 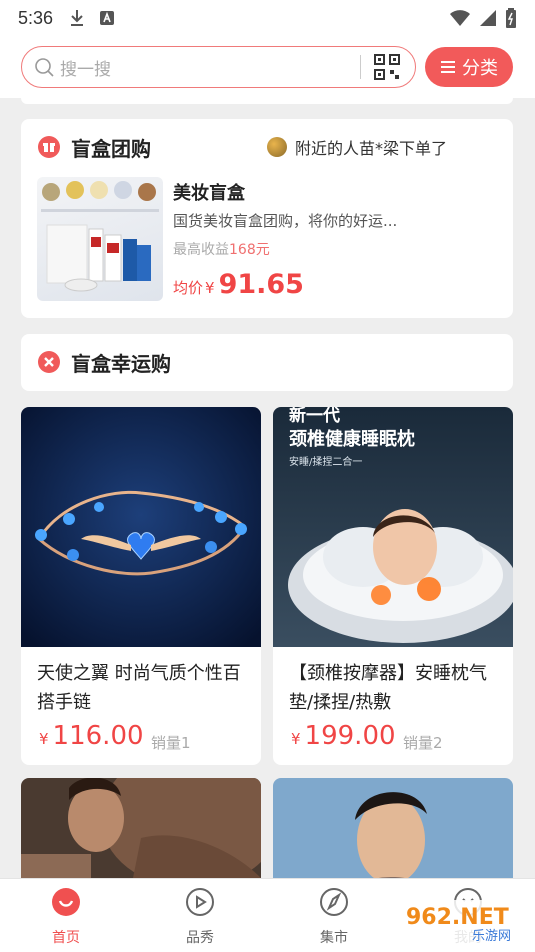 I want to click on product-title: 天使之翼 时尚气质个性百搭手链, so click(x=139, y=688).